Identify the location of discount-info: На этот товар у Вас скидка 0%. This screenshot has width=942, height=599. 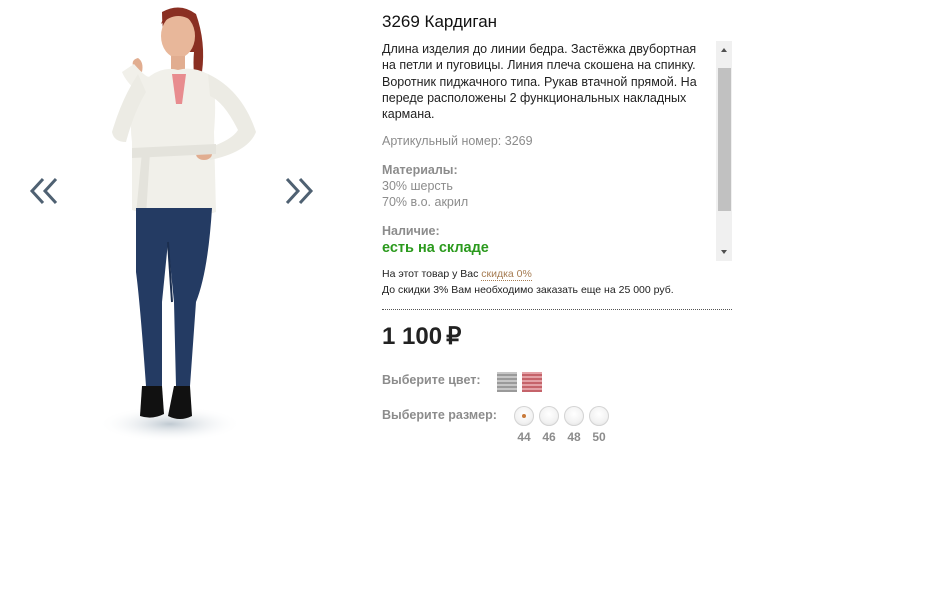
(457, 274).